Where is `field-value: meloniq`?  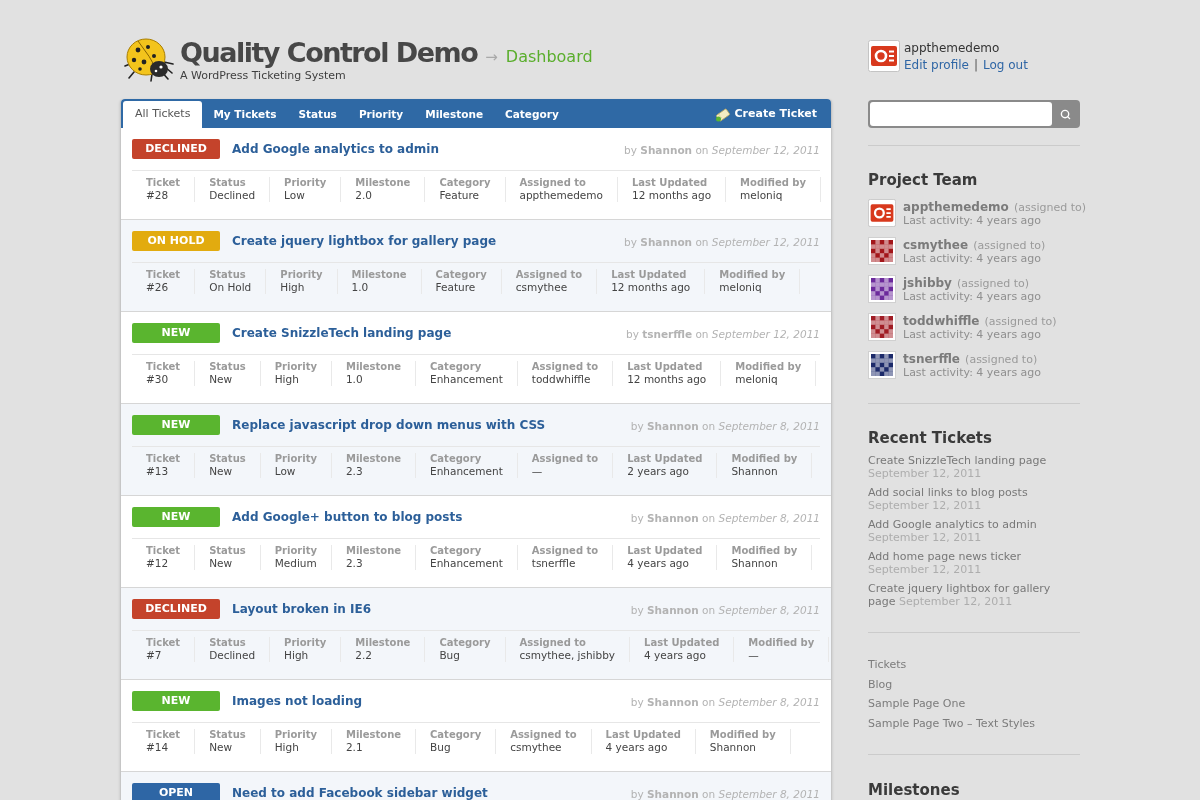
field-value: meloniq is located at coordinates (741, 287).